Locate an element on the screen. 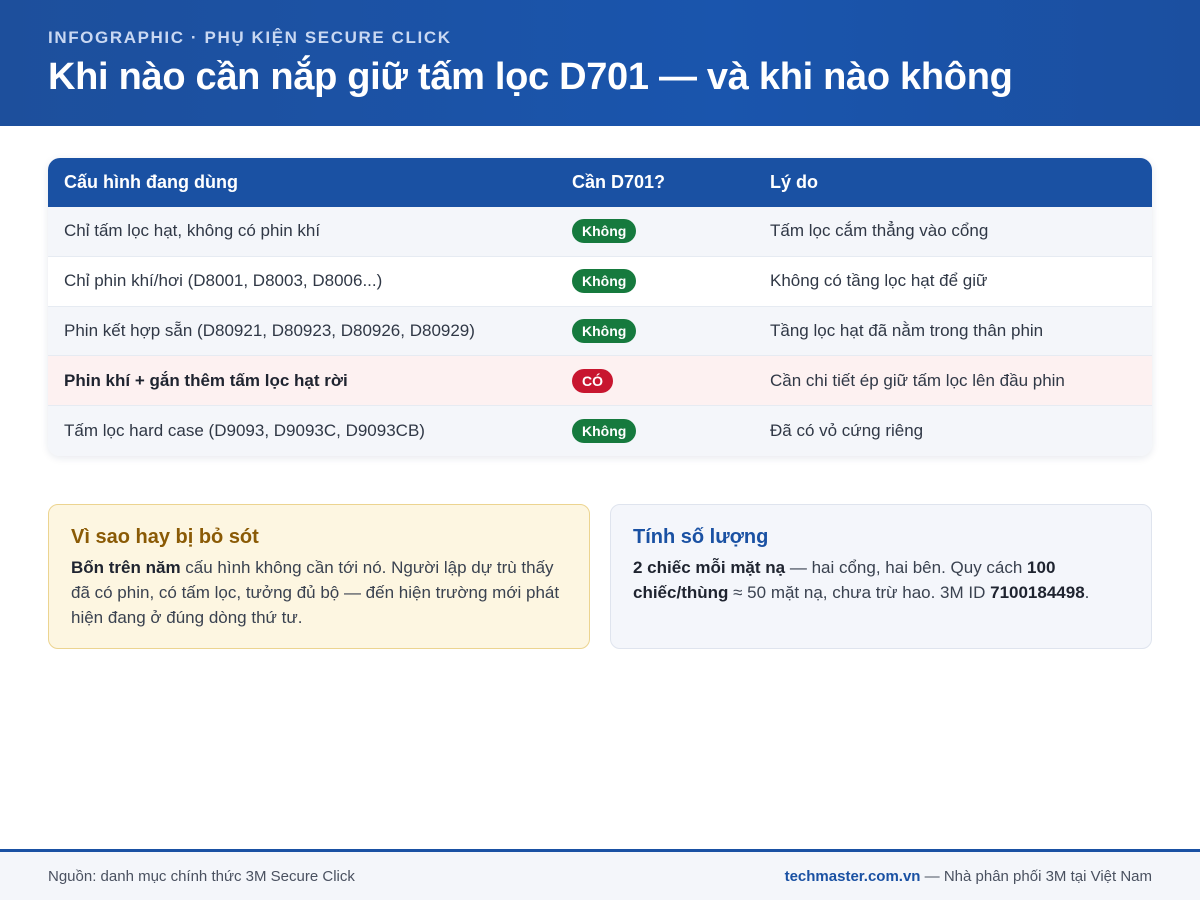  callout-bold-lead: 2 chiếc mỗi mặt nạ is located at coordinates (709, 567).